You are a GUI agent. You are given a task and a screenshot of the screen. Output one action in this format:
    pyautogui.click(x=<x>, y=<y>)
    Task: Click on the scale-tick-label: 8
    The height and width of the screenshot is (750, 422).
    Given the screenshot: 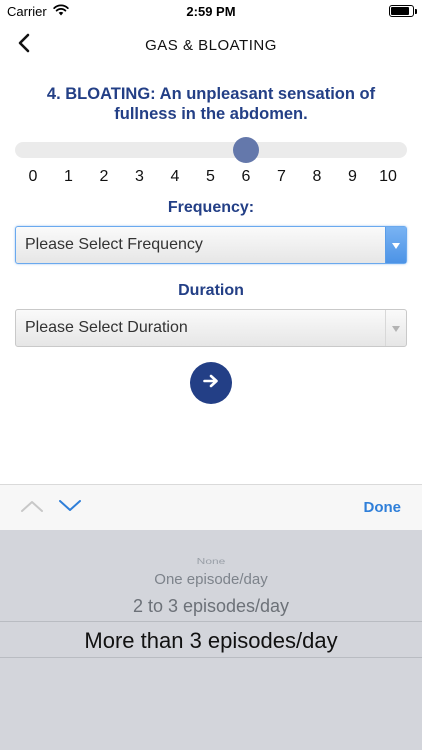 What is the action you would take?
    pyautogui.click(x=317, y=176)
    